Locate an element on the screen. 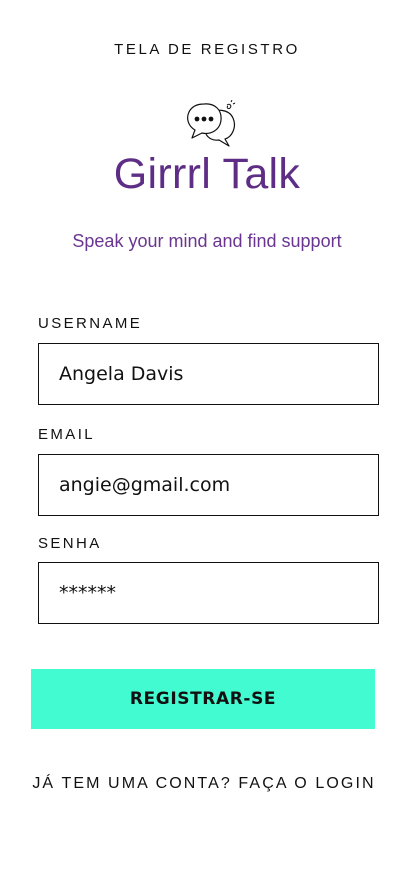  login-link: JÁ TEM UMA CONTA? FAÇA O LOGIN is located at coordinates (204, 784).